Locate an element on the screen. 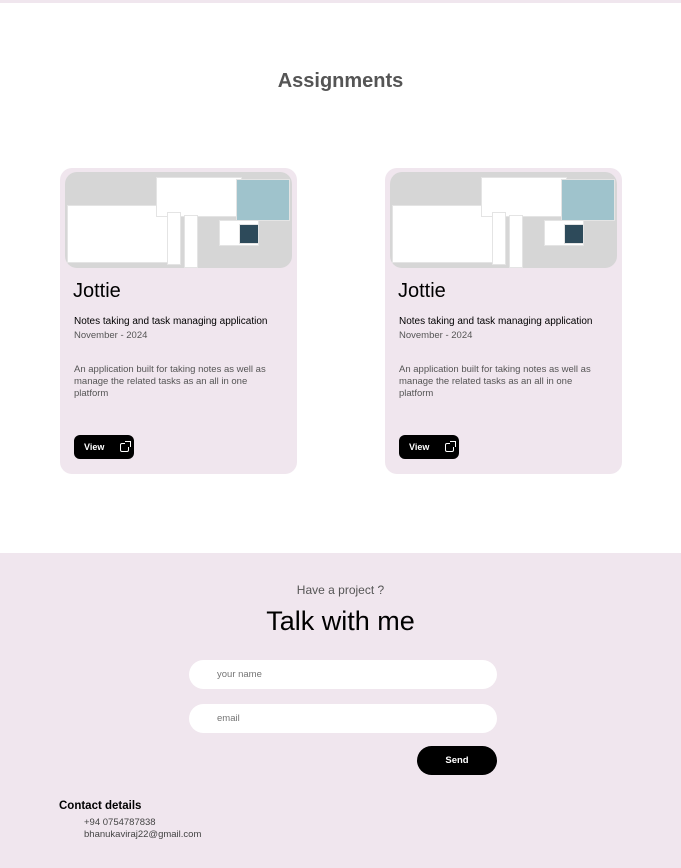 The height and width of the screenshot is (868, 681). section-title: Assignments is located at coordinates (340, 81).